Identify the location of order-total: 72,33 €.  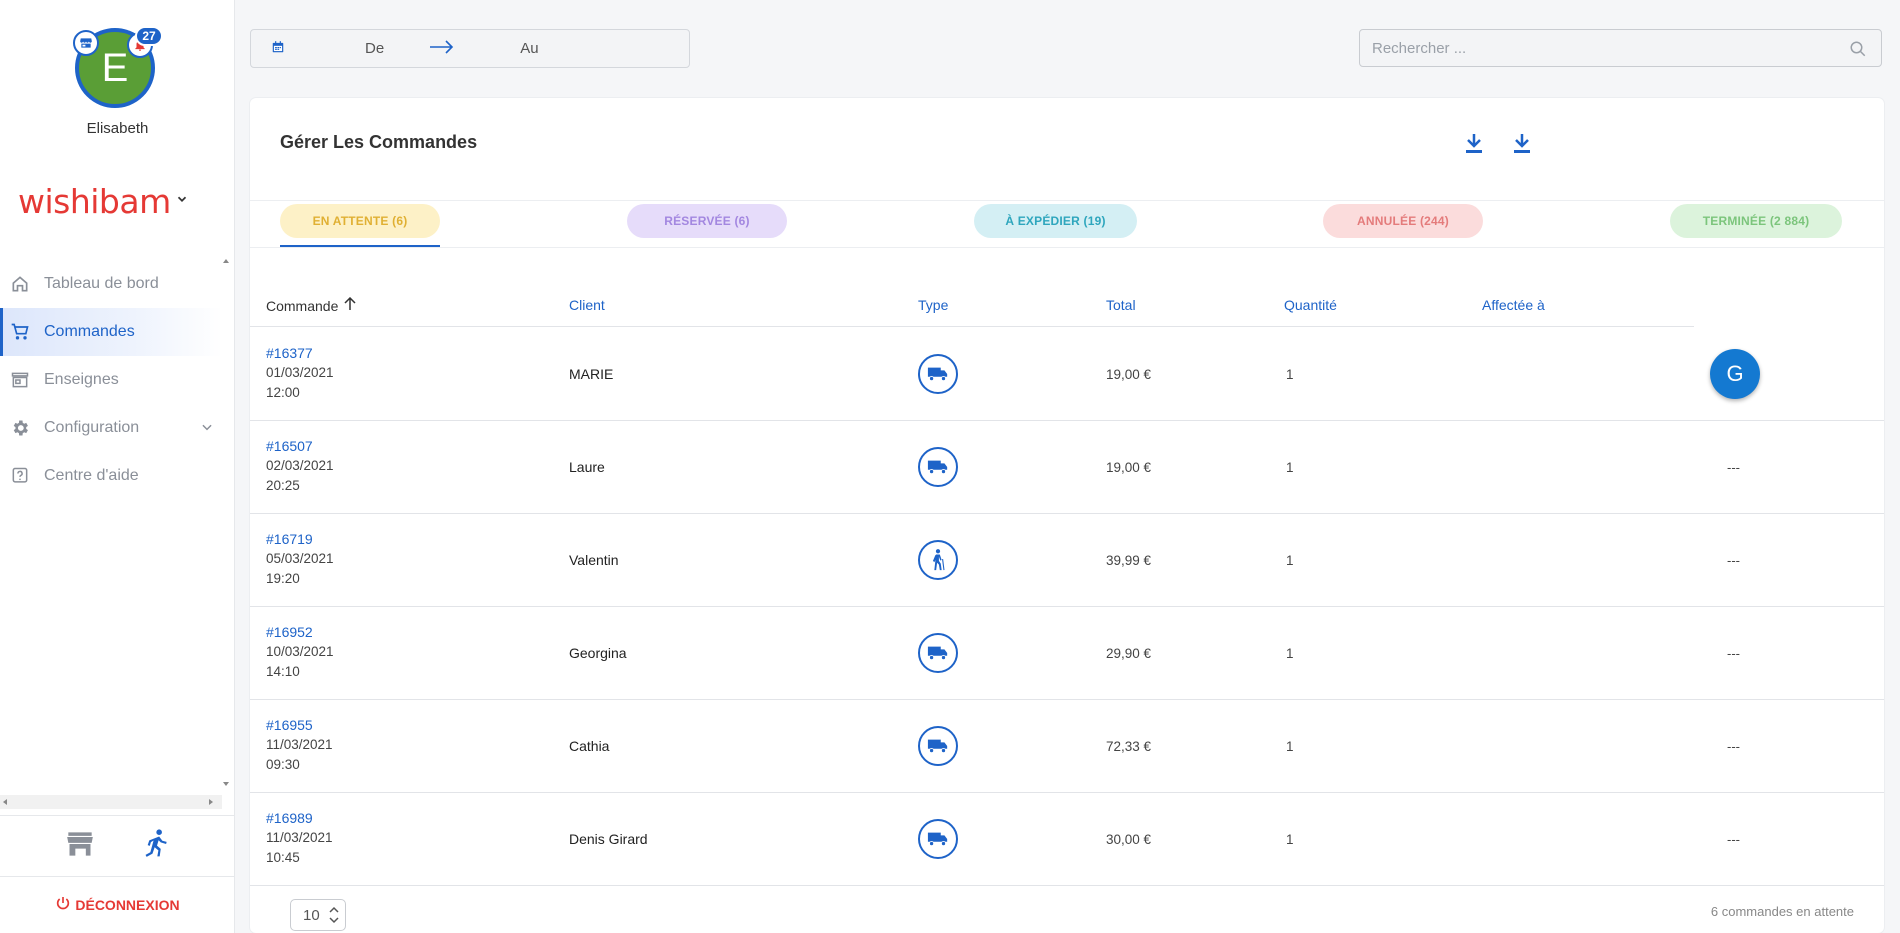
(1129, 746).